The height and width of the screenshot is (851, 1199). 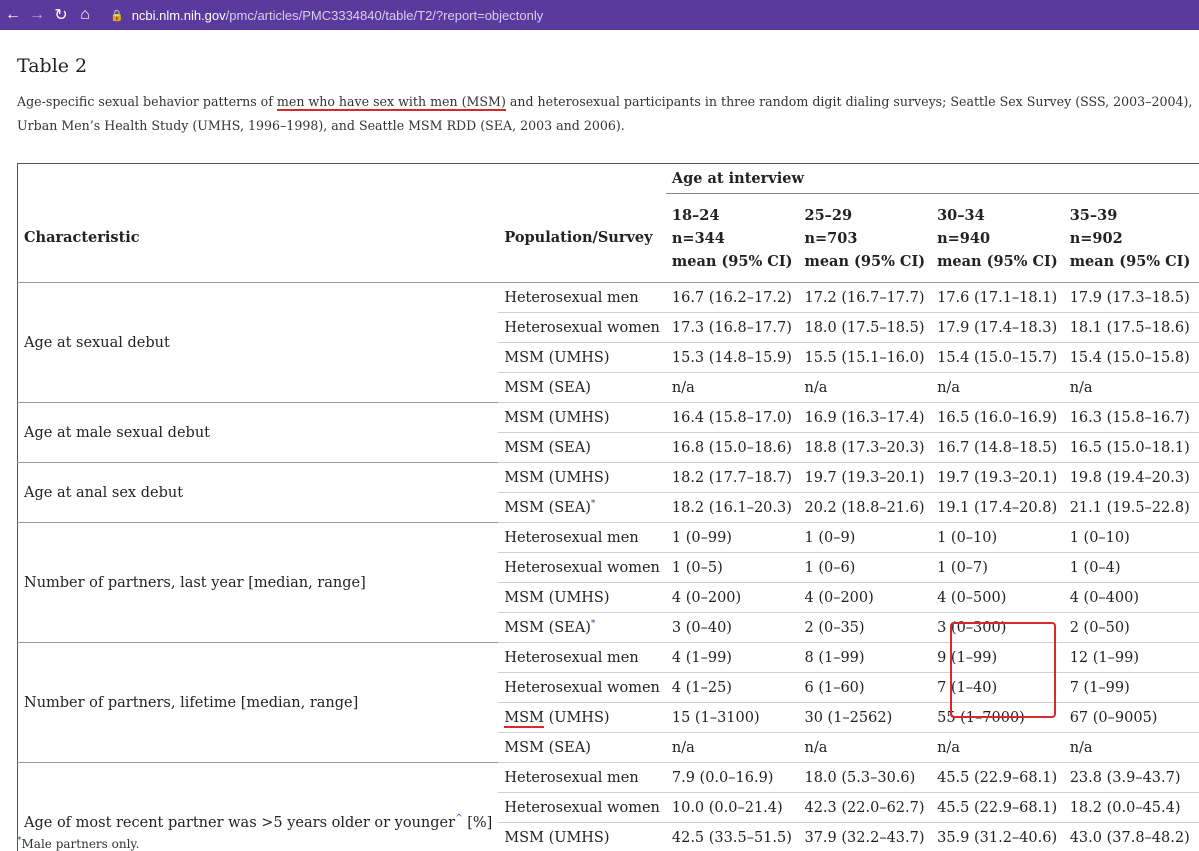 What do you see at coordinates (1130, 567) in the screenshot?
I see `value-cell: 1 (0–4)` at bounding box center [1130, 567].